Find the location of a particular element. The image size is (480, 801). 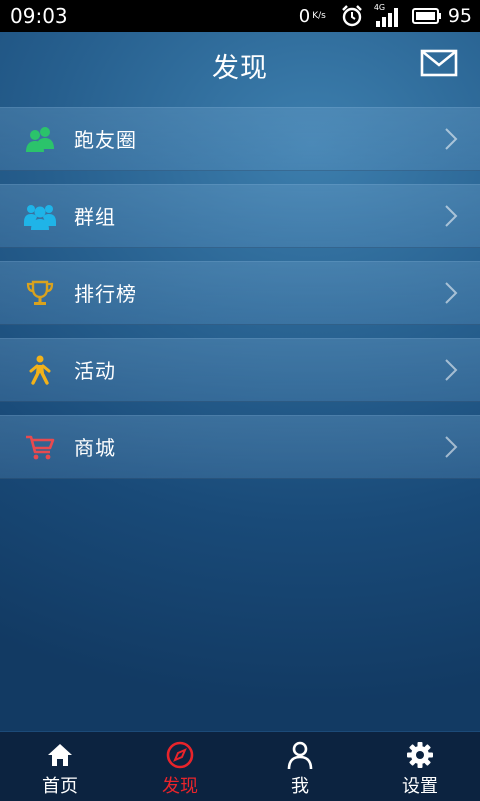

bottom-tab-bar: 首页 发现 我 设置 is located at coordinates (240, 766).